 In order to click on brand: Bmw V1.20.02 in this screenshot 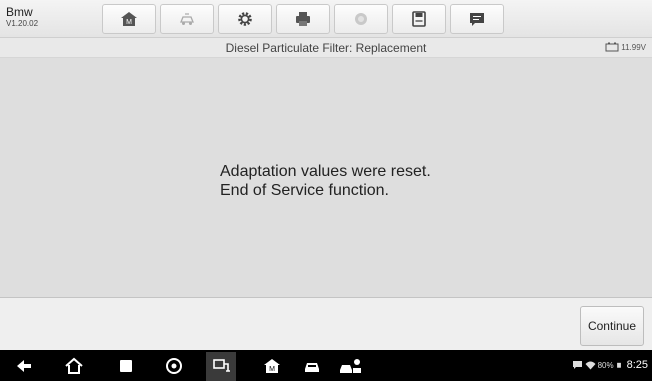, I will do `click(22, 17)`.